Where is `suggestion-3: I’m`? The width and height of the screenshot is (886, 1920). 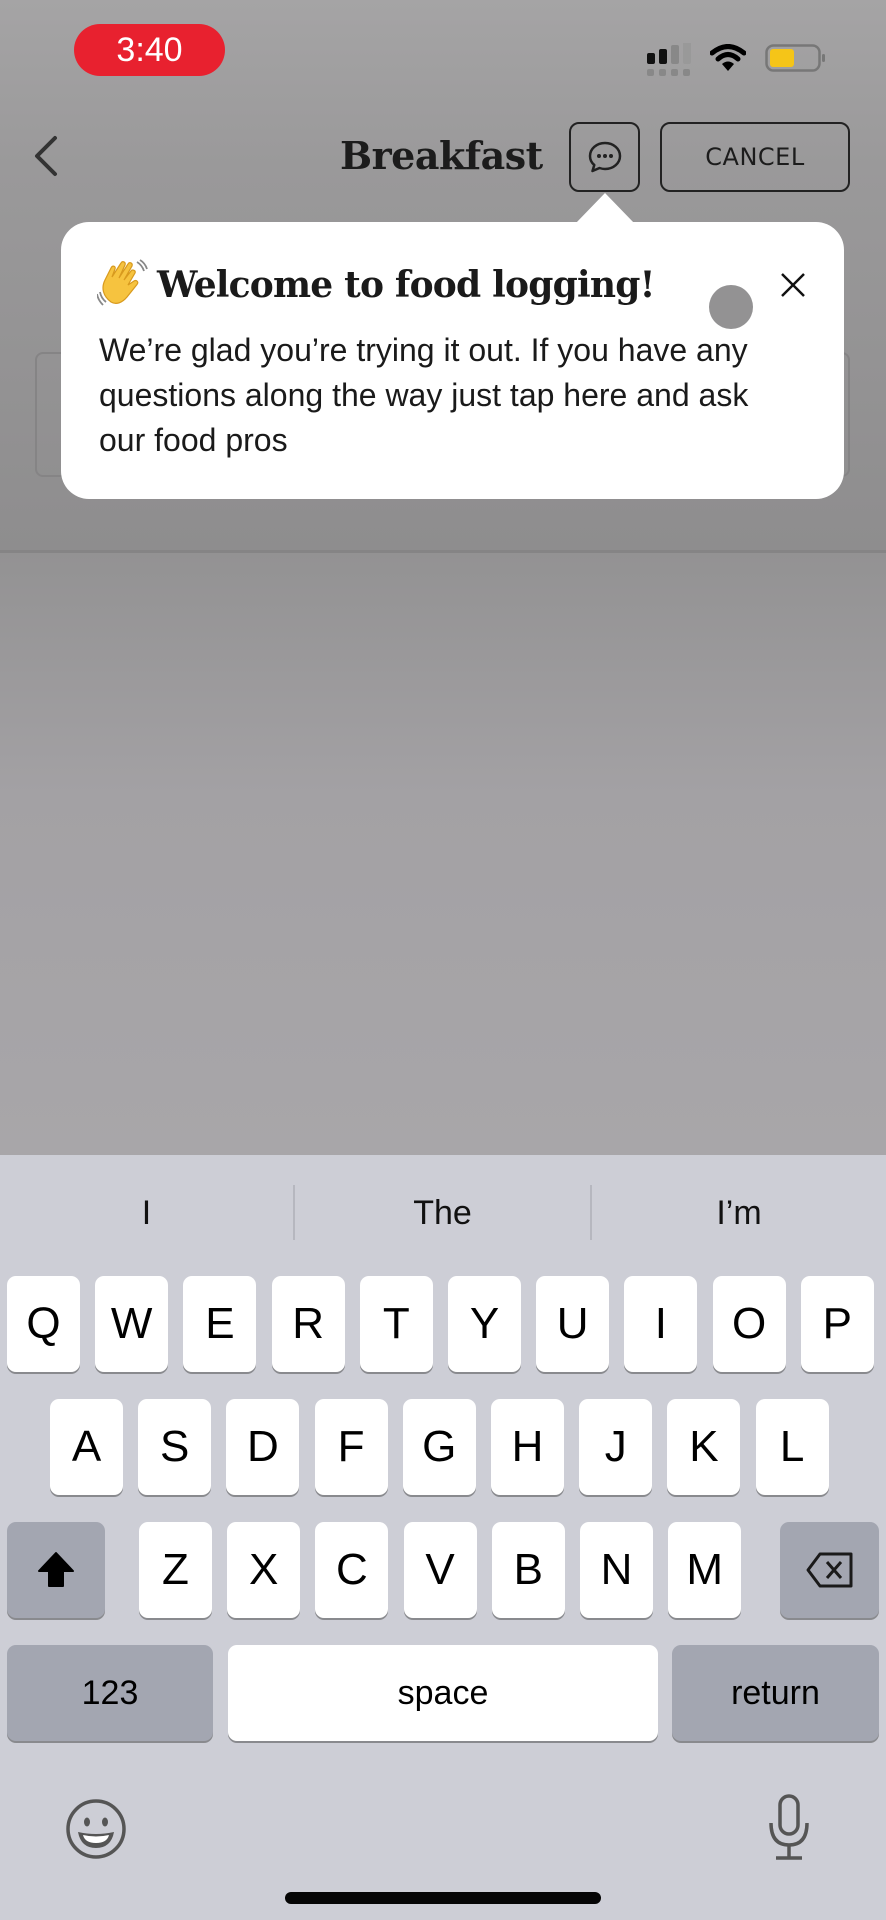 suggestion-3: I’m is located at coordinates (739, 1213).